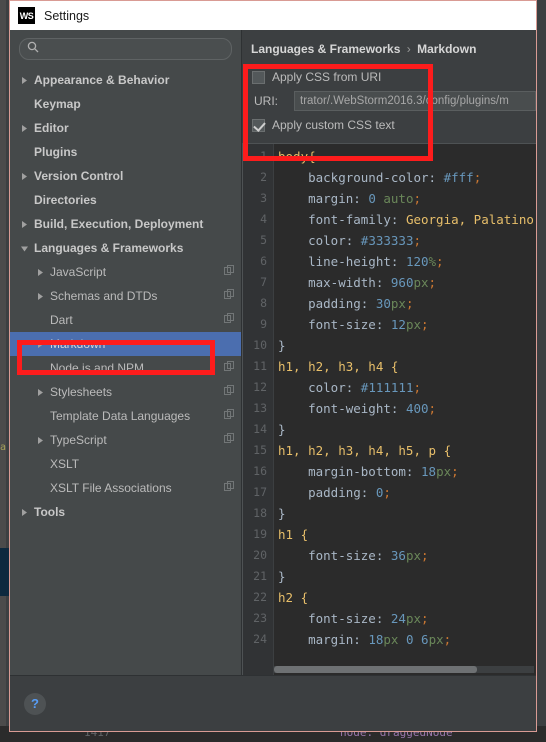 This screenshot has height=742, width=546. What do you see at coordinates (125, 320) in the screenshot?
I see `sidebar-item-dart: Dart` at bounding box center [125, 320].